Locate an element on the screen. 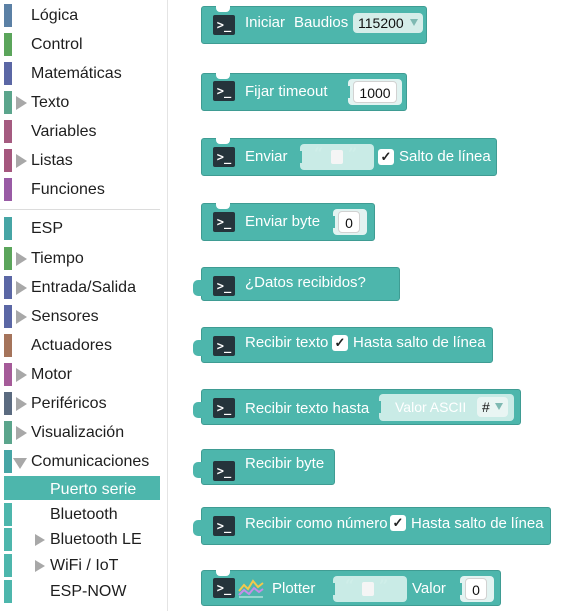 The image size is (566, 611). block-label: Enviar is located at coordinates (266, 156).